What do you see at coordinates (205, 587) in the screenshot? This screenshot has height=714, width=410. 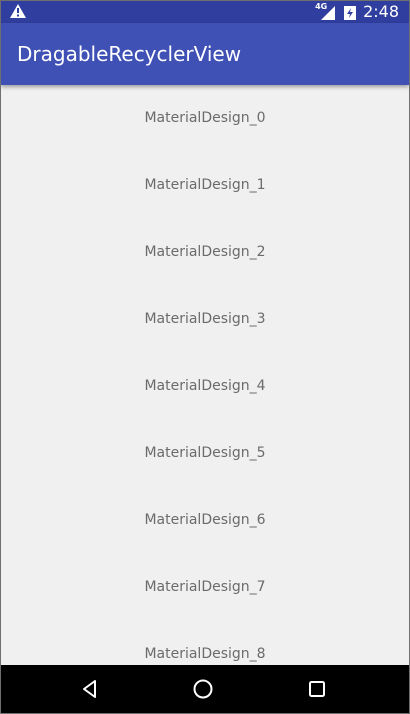 I see `list-item: MaterialDesign_7` at bounding box center [205, 587].